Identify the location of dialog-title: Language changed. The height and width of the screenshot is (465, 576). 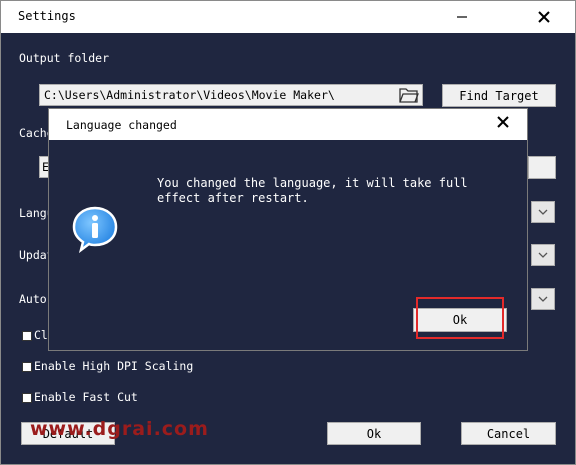
(121, 125).